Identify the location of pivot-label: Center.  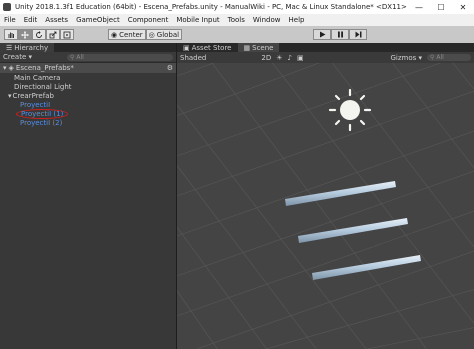
(131, 34).